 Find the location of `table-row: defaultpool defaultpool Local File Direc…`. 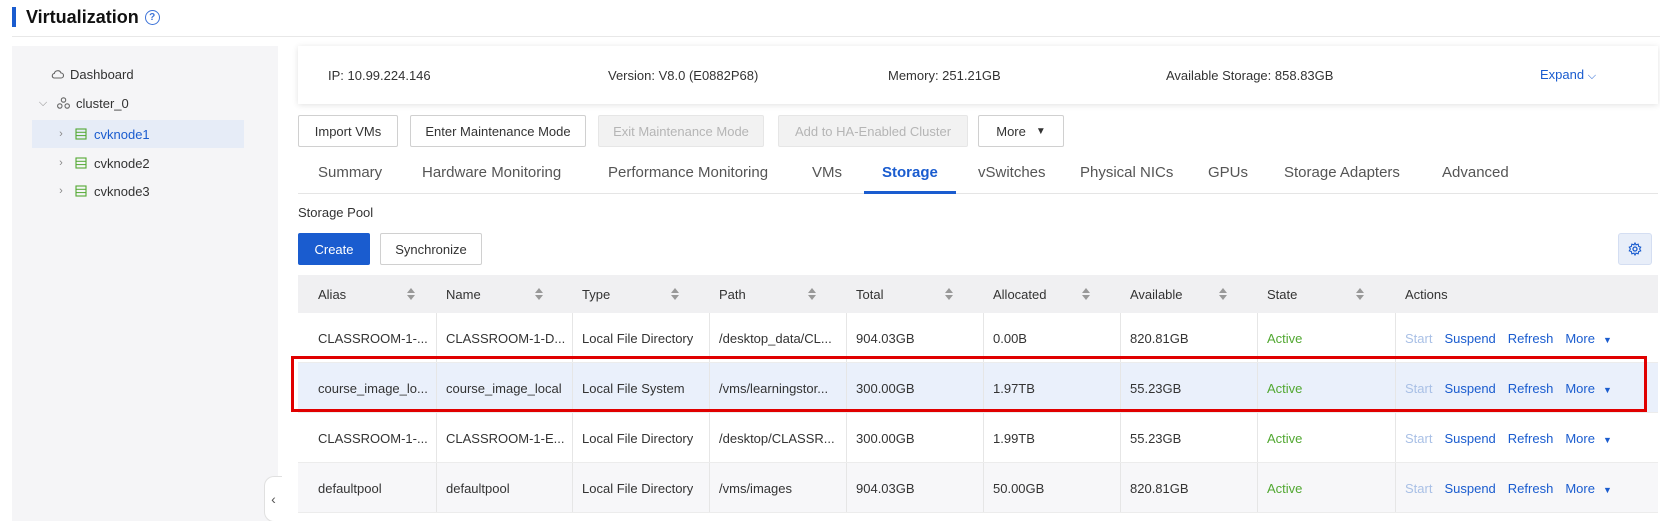

table-row: defaultpool defaultpool Local File Direc… is located at coordinates (978, 488).